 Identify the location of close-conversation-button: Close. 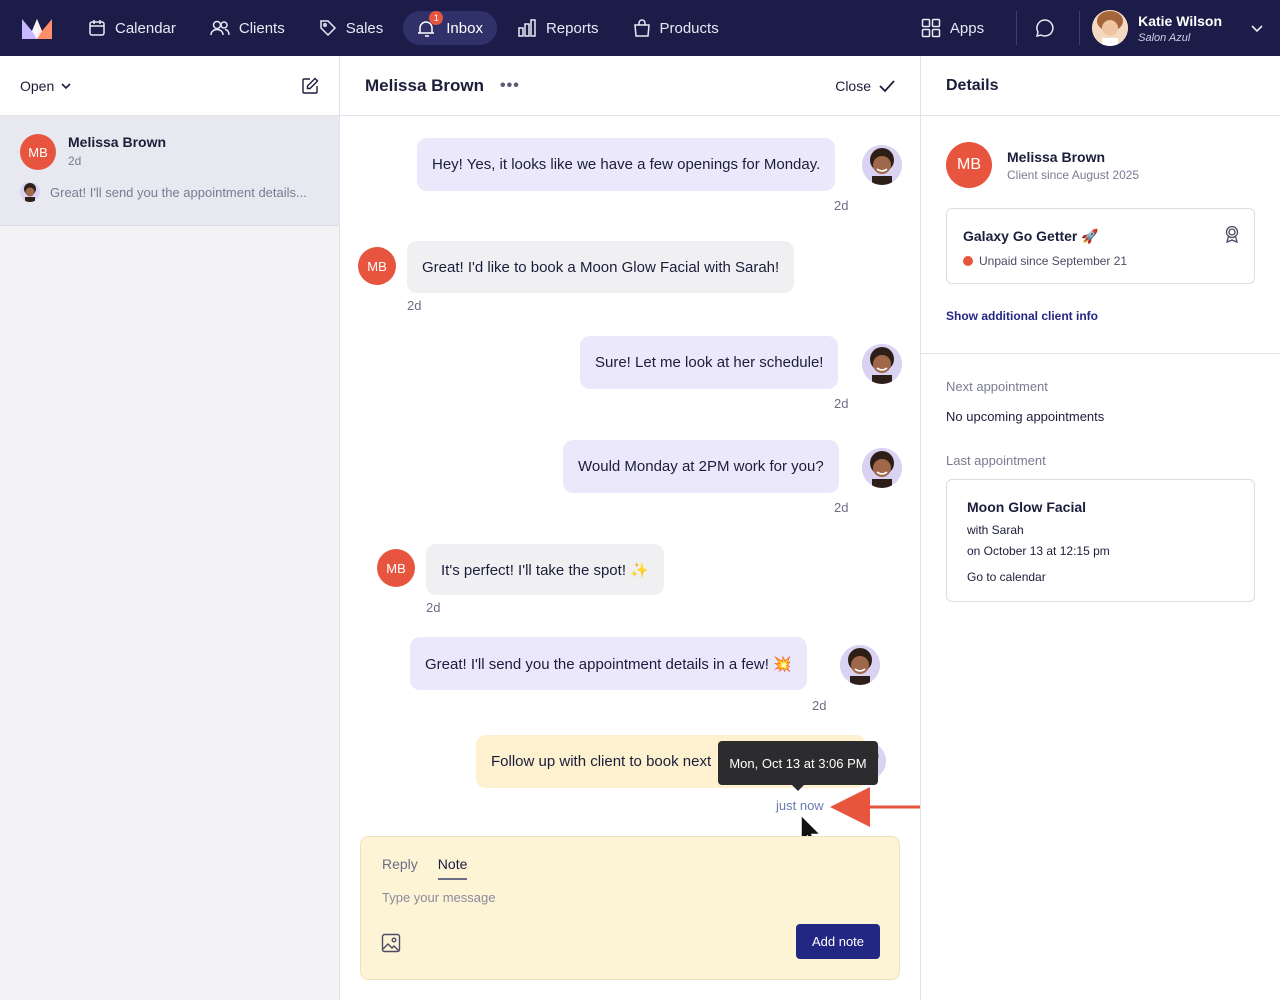
(865, 86).